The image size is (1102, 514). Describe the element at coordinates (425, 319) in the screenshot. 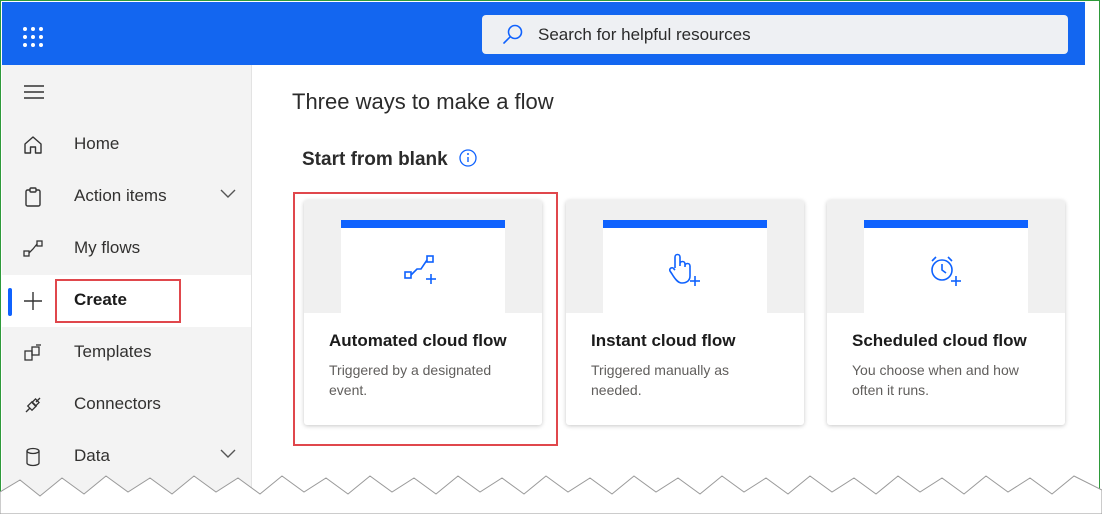

I see `highlight-box-automated-card` at that location.